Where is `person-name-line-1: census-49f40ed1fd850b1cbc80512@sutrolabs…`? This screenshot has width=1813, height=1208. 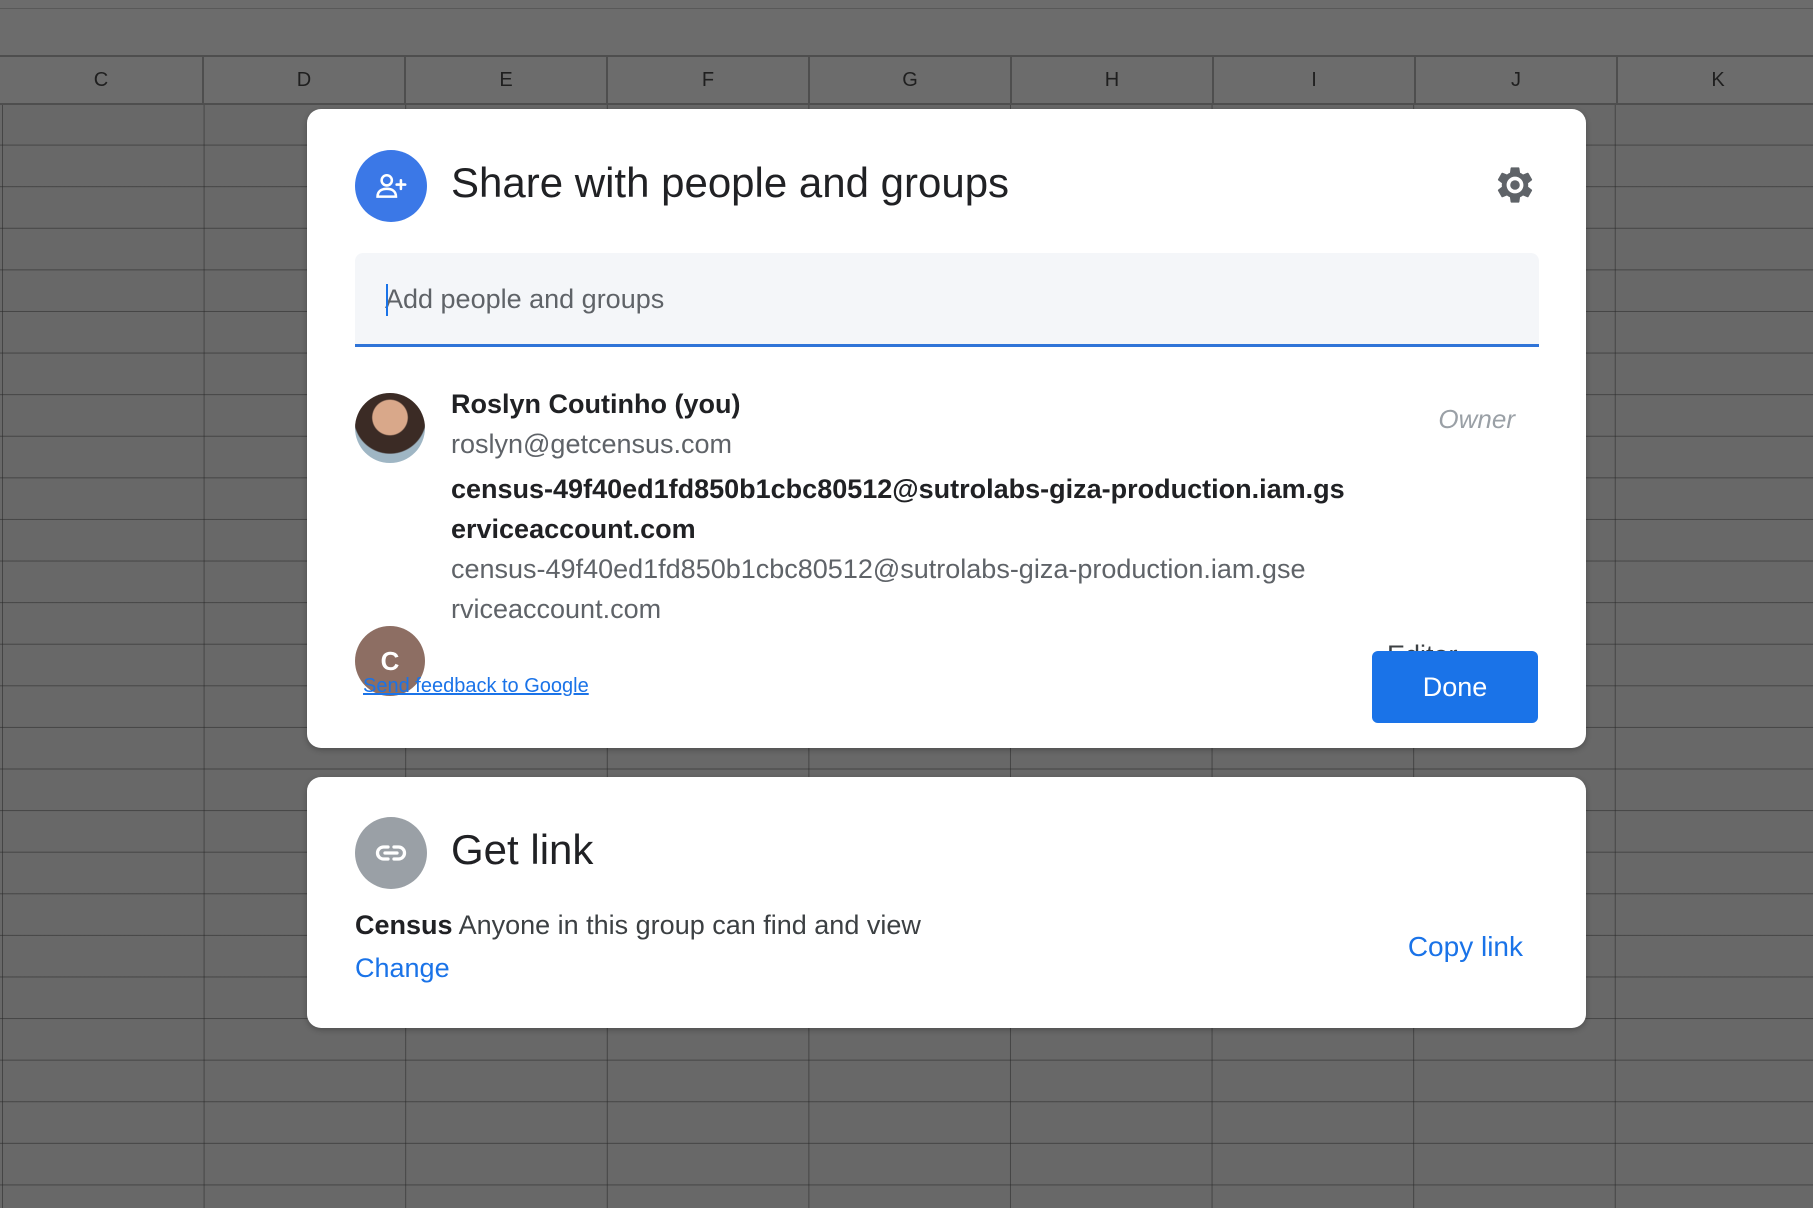
person-name-line-1: census-49f40ed1fd850b1cbc80512@sutrolabs… is located at coordinates (898, 489).